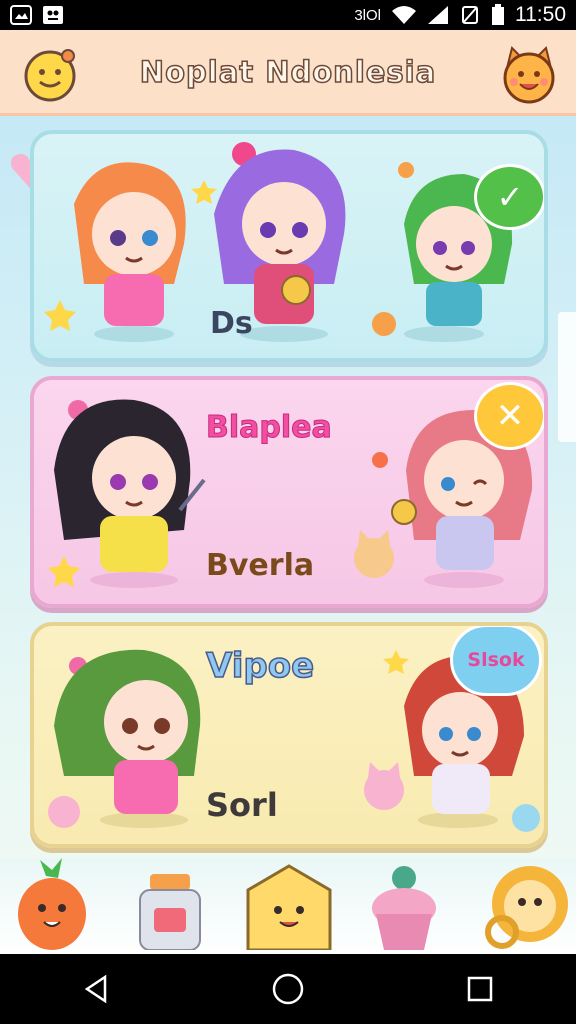 This screenshot has height=1024, width=576. I want to click on cat-face-icon, so click(529, 77).